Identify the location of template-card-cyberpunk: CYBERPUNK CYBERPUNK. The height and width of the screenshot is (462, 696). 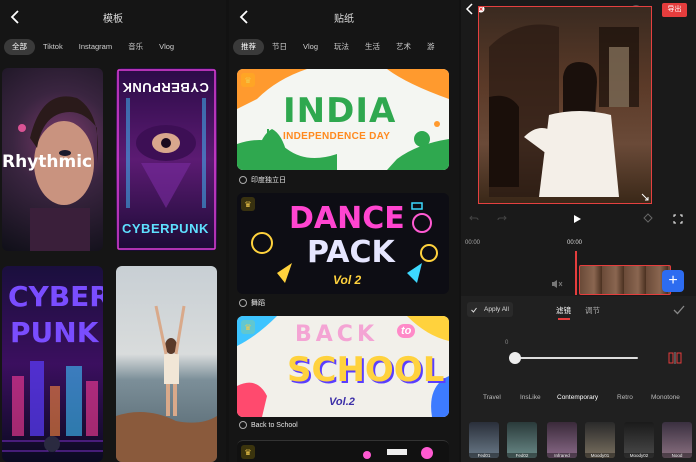
(166, 159).